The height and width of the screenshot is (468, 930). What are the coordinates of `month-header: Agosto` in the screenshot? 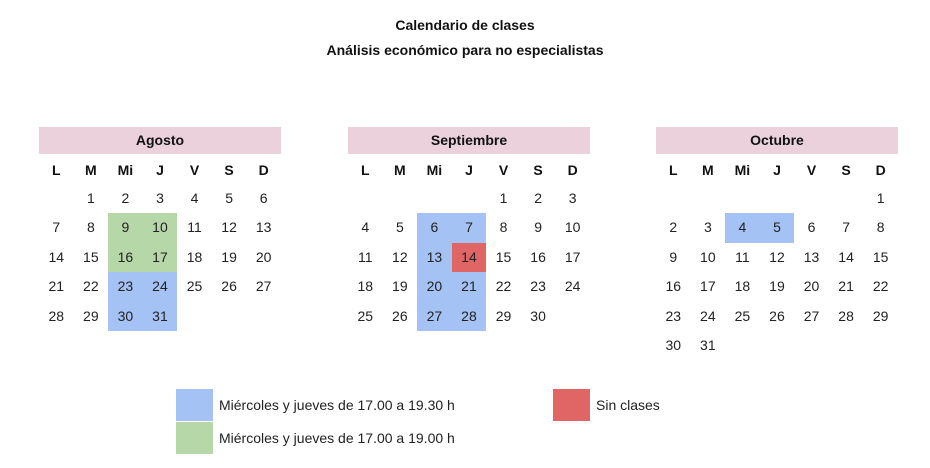 It's located at (160, 140).